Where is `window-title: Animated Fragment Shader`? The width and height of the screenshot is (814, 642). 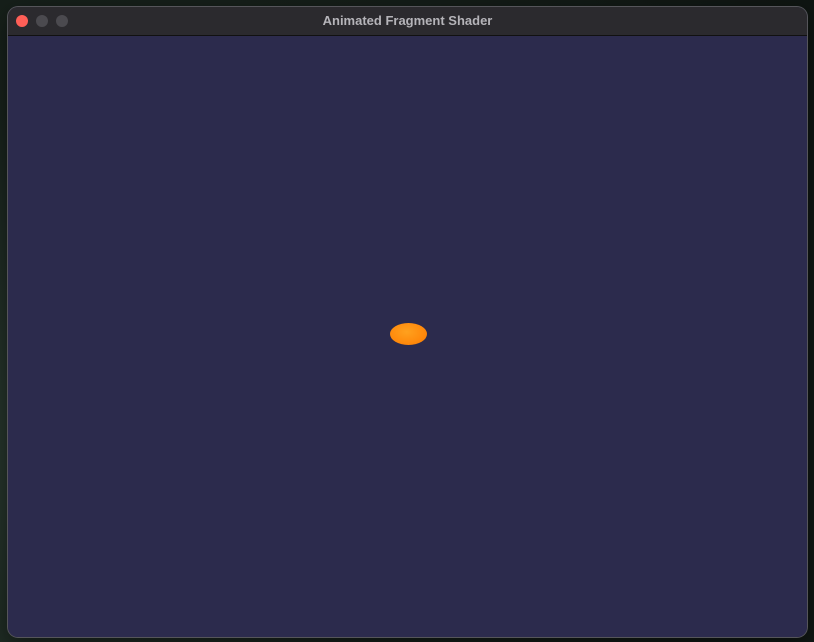
window-title: Animated Fragment Shader is located at coordinates (407, 20).